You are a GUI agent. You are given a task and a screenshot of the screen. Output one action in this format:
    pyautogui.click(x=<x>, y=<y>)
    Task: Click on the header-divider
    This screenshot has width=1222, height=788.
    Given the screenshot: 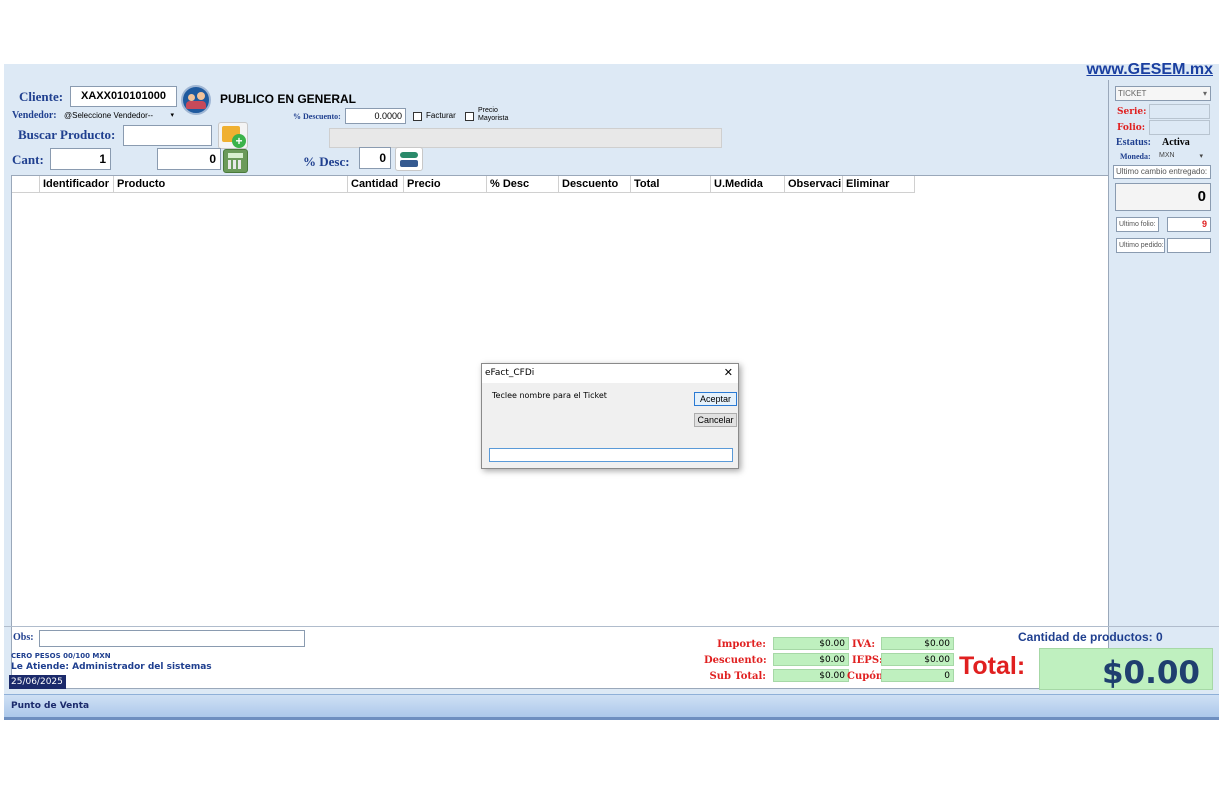 What is the action you would take?
    pyautogui.click(x=463, y=192)
    